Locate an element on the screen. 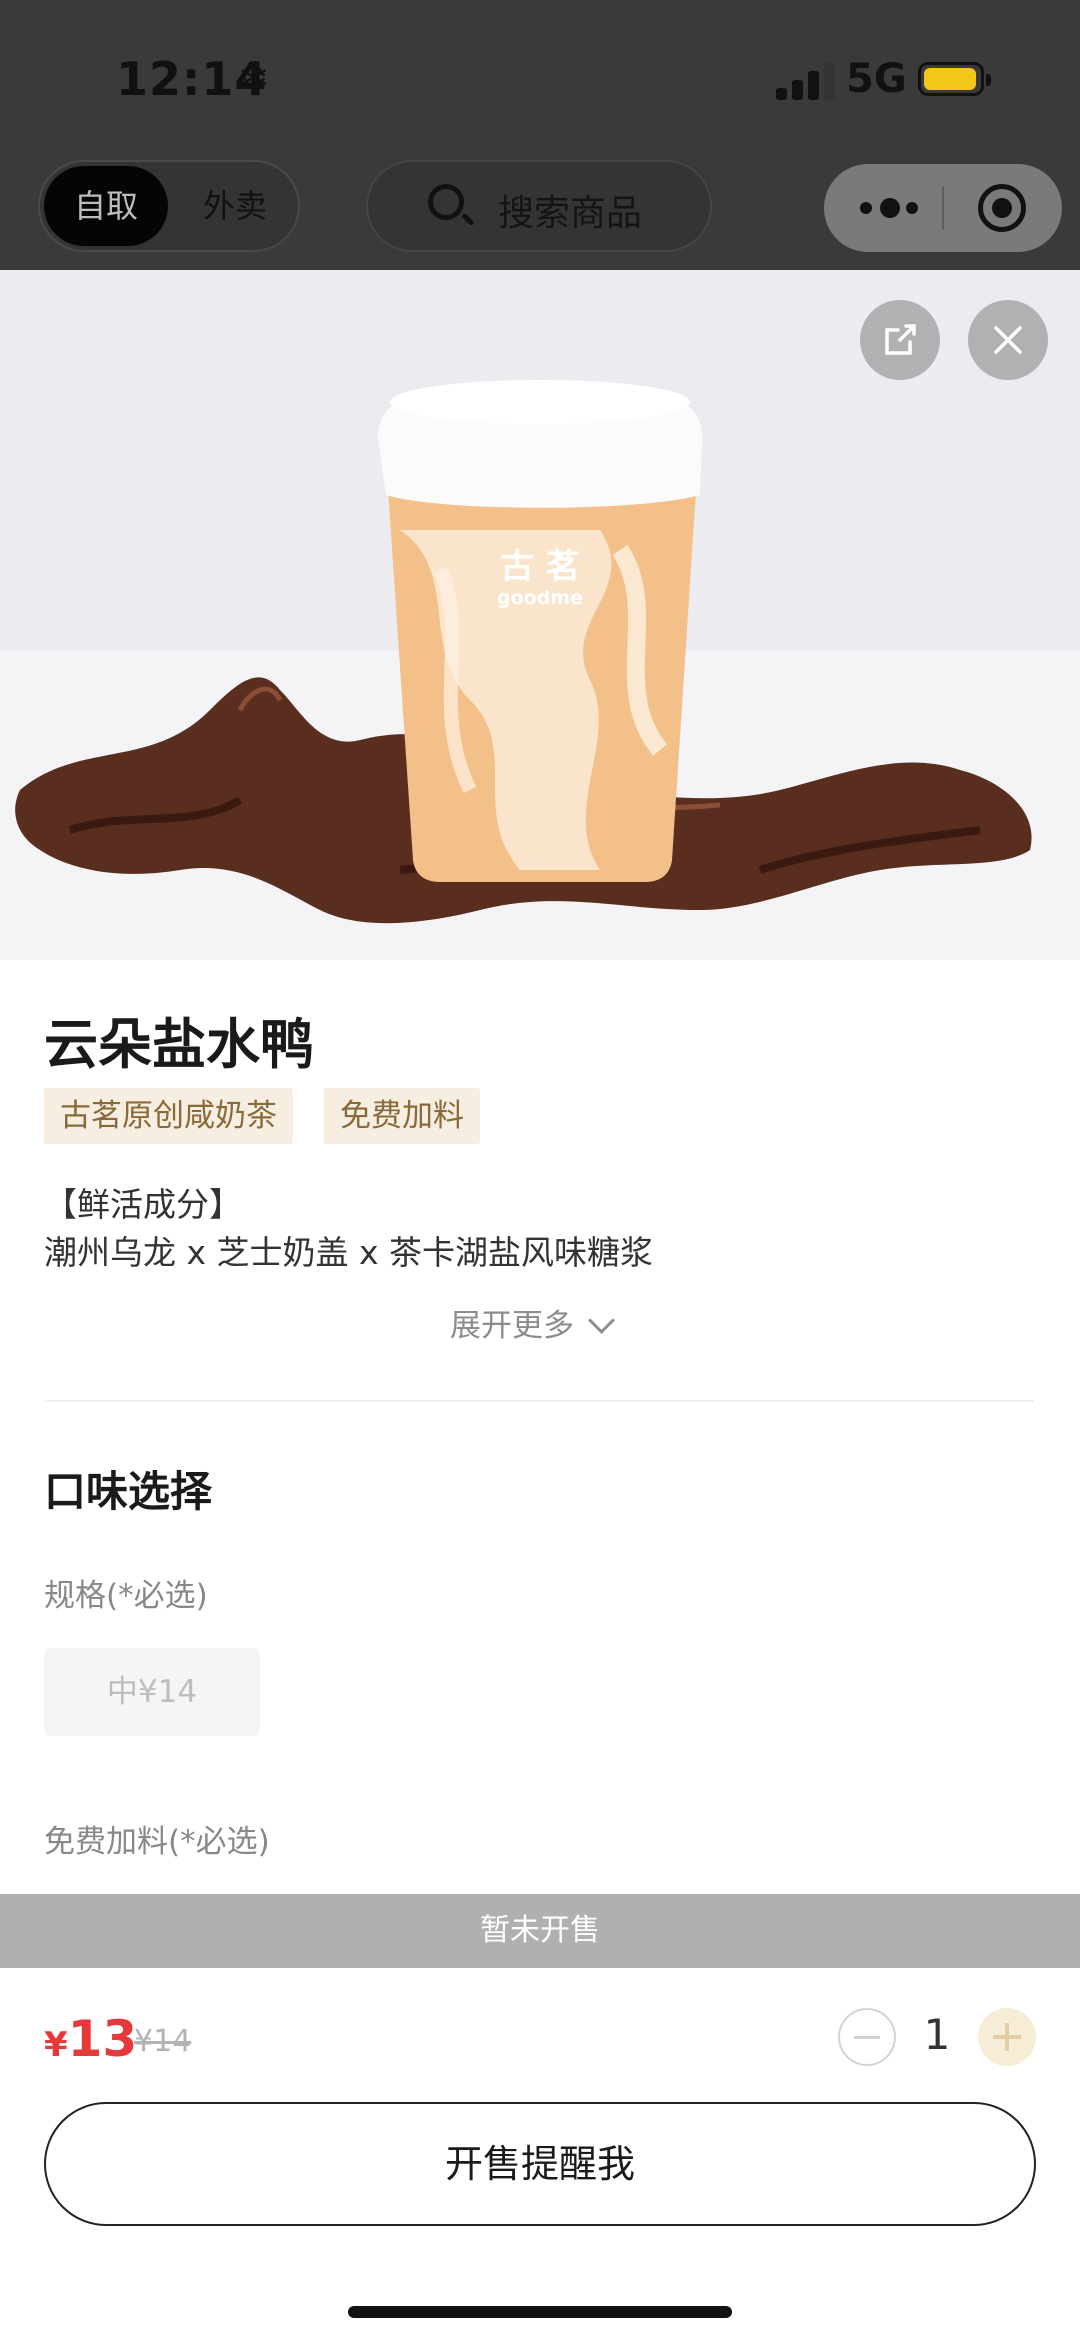  increase-quantity-button is located at coordinates (1007, 2037).